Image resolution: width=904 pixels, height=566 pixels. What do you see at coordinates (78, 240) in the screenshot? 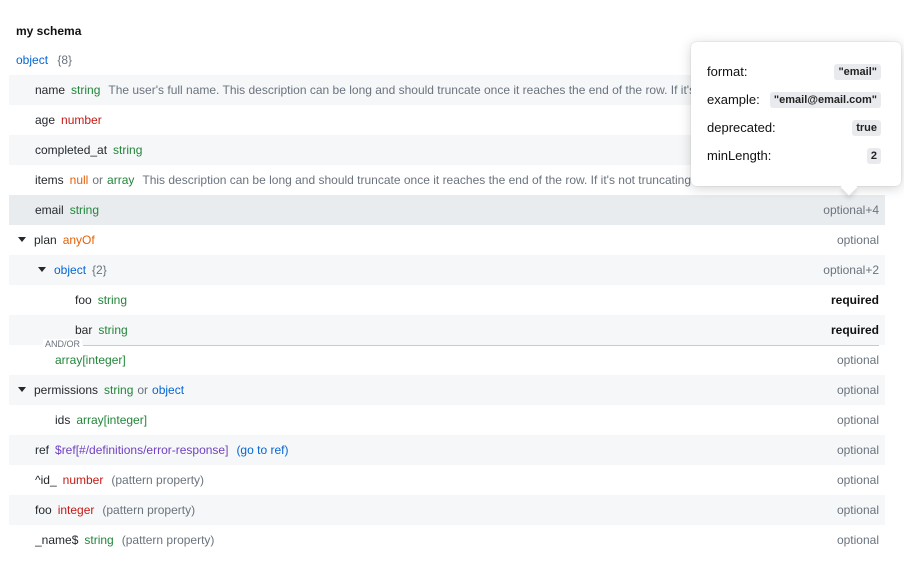
I see `property-type: anyOf` at bounding box center [78, 240].